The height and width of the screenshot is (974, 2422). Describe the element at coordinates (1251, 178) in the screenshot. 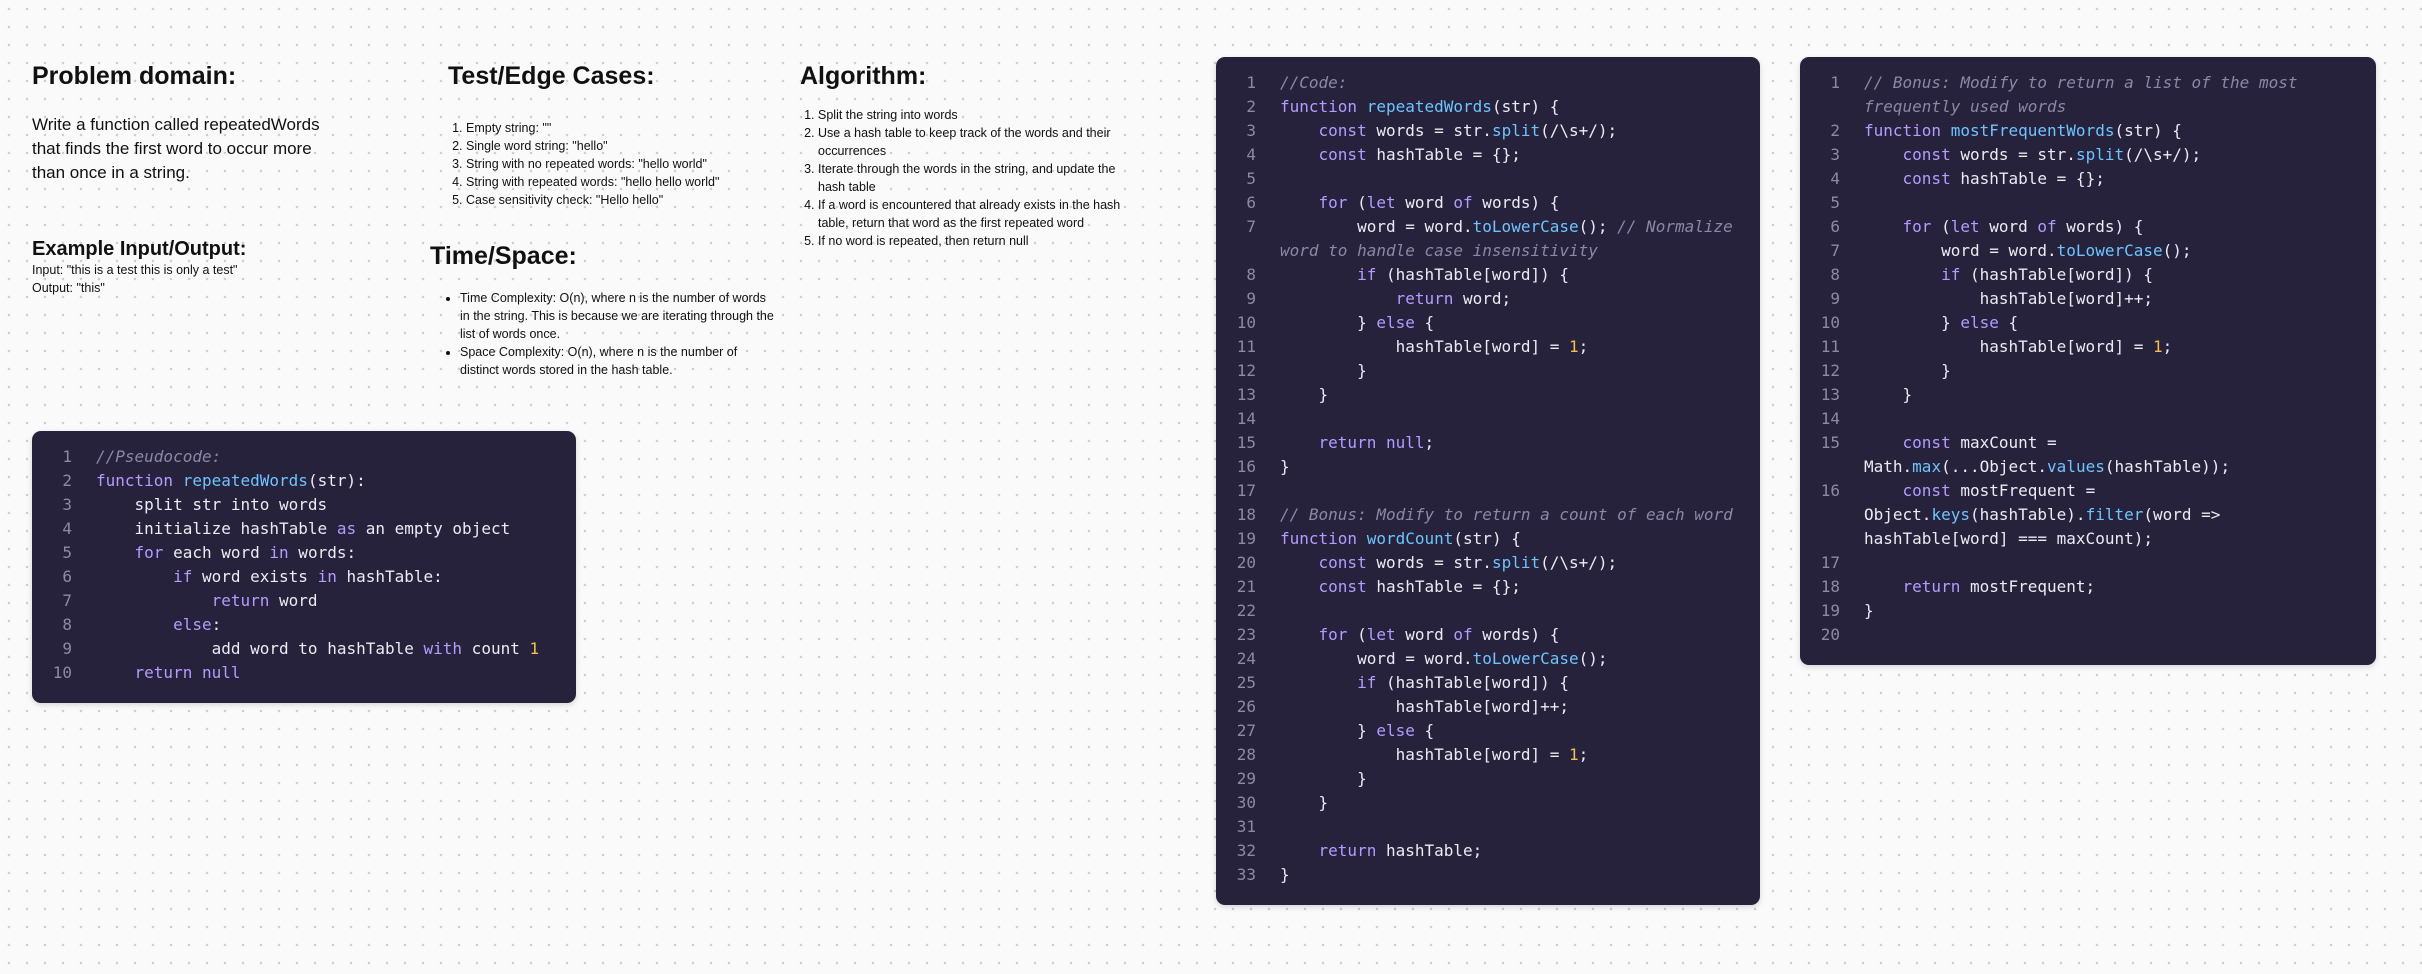

I see `line-number: 5` at that location.